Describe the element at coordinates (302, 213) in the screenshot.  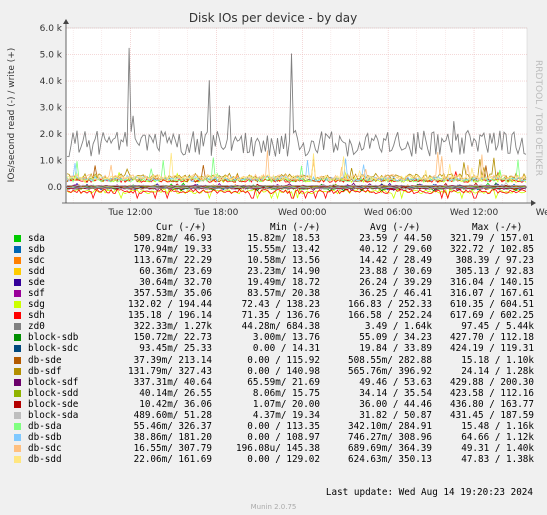
I see `x-tick-label: Wed 00:00` at that location.